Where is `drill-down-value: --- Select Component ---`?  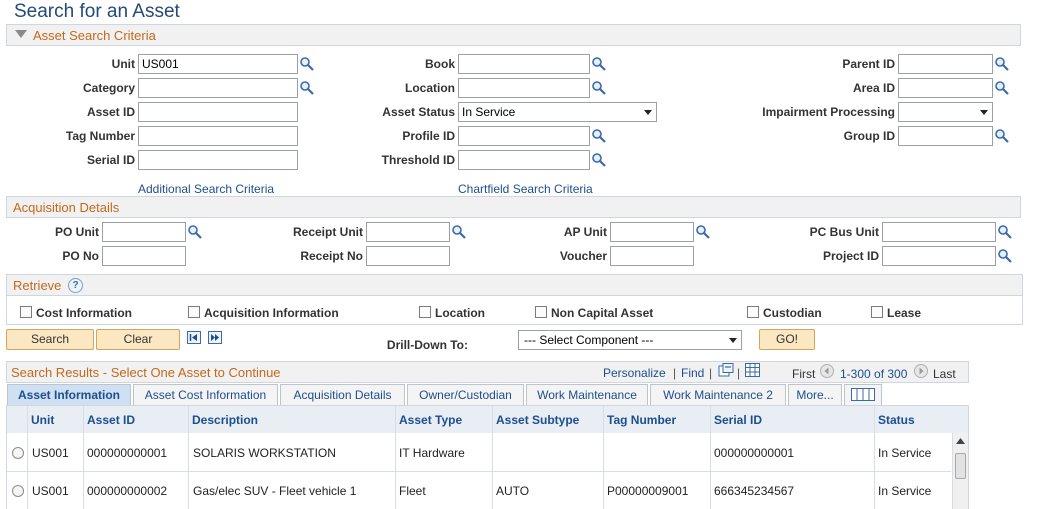 drill-down-value: --- Select Component --- is located at coordinates (589, 340).